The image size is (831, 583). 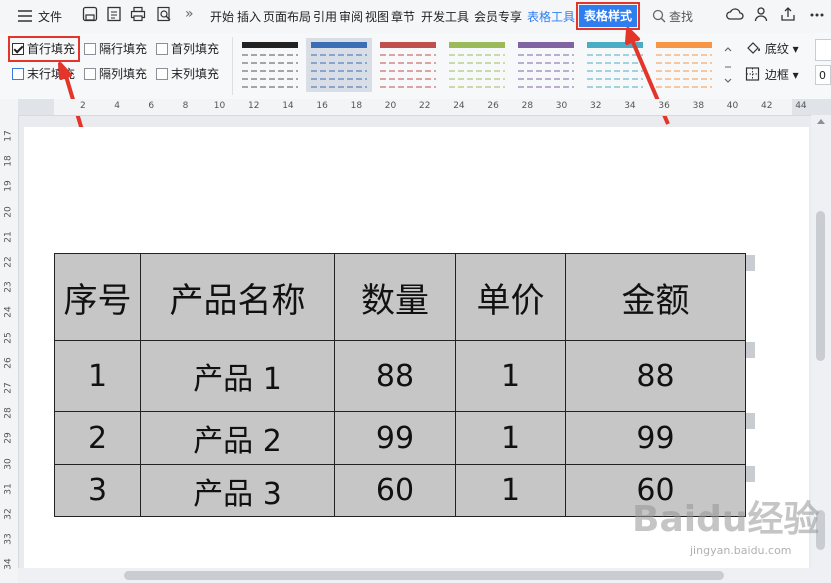 What do you see at coordinates (8, 363) in the screenshot?
I see `ruler-tick-label: 26` at bounding box center [8, 363].